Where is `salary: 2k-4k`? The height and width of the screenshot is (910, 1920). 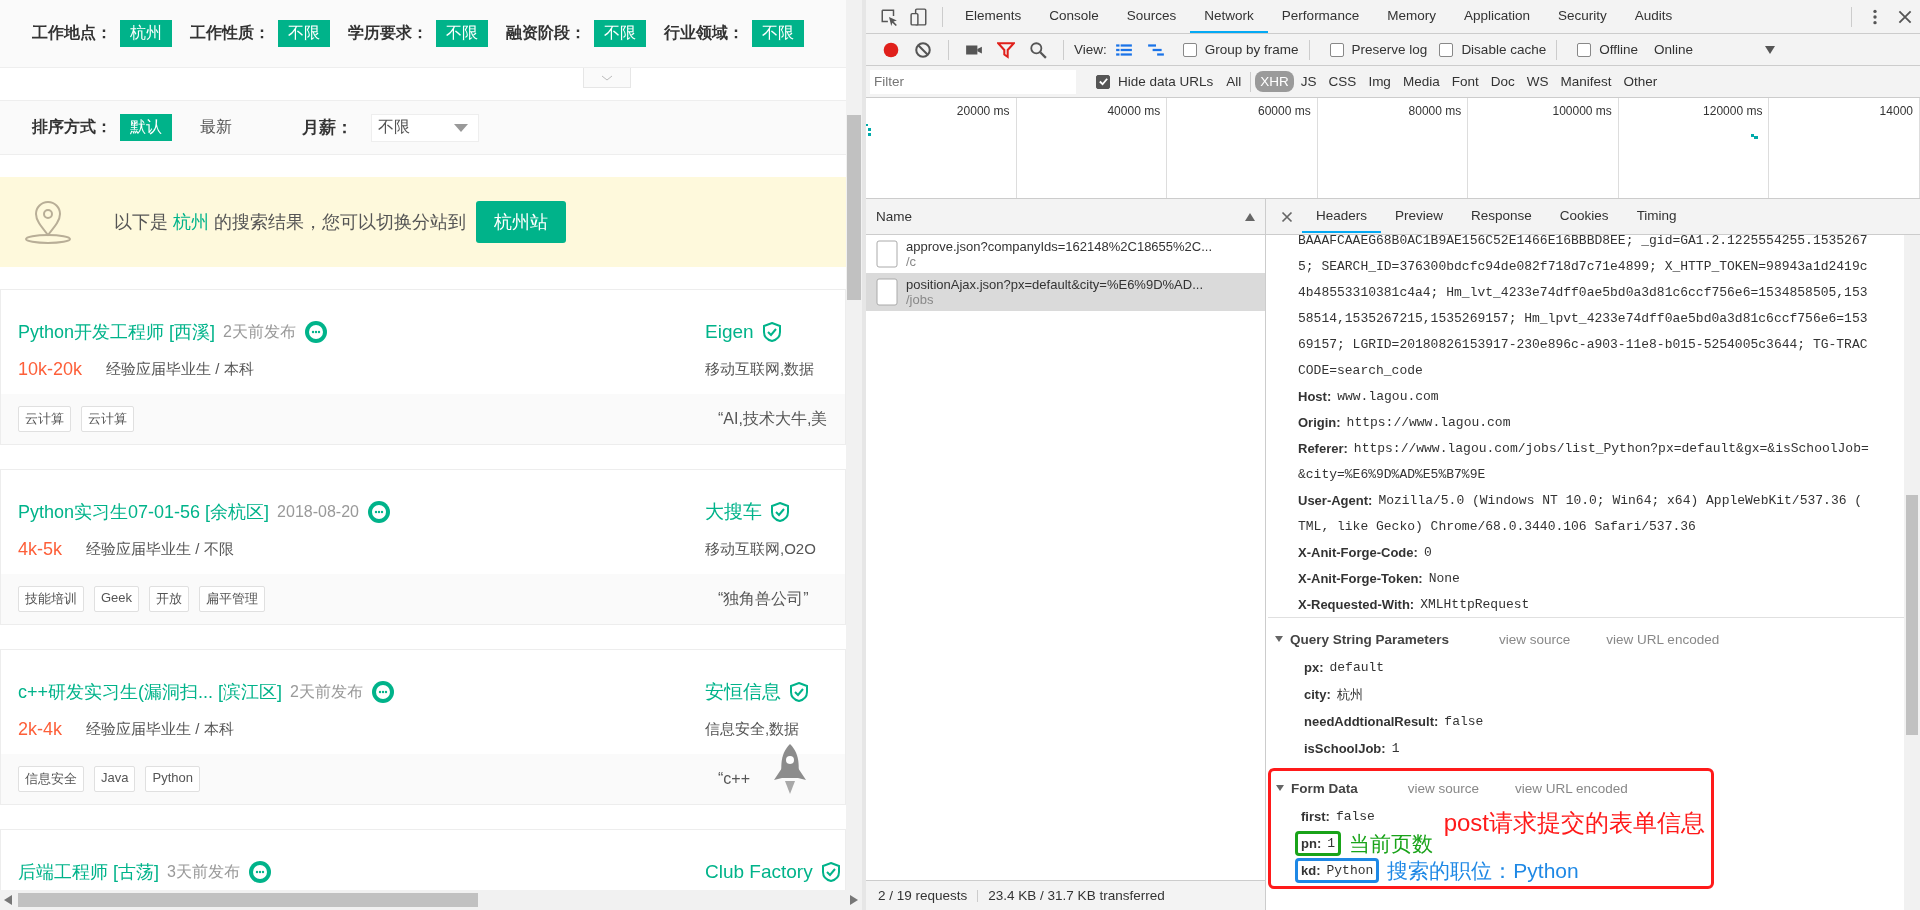 salary: 2k-4k is located at coordinates (40, 729).